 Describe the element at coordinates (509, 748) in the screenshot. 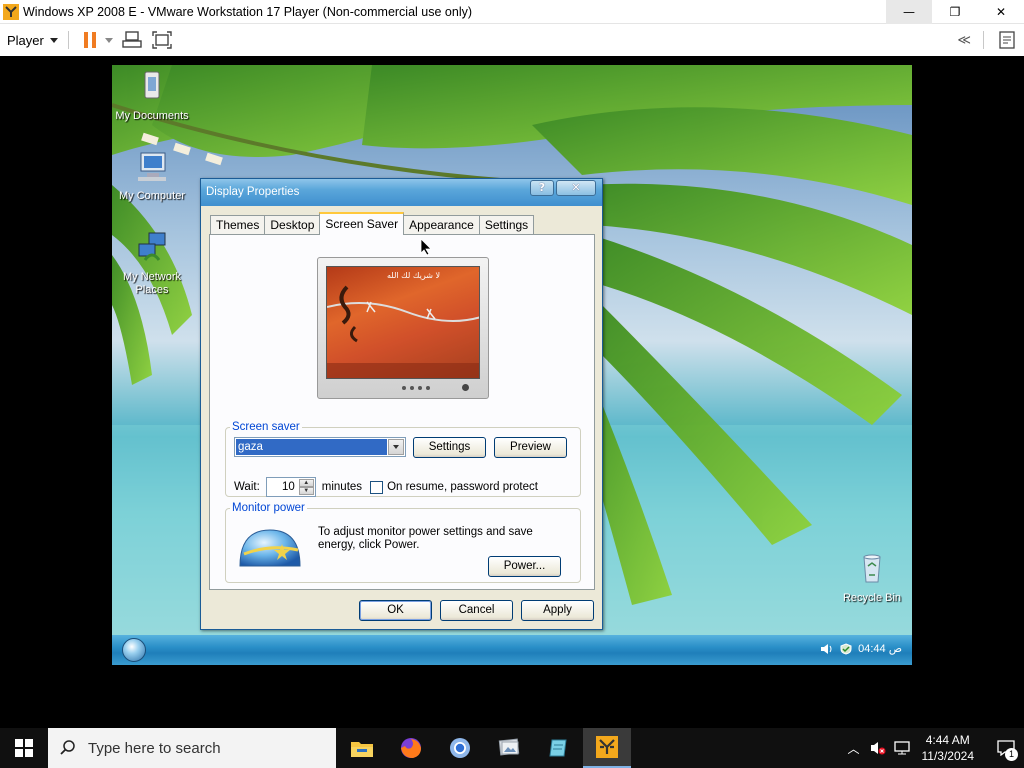

I see `taskbar-app-photos` at that location.